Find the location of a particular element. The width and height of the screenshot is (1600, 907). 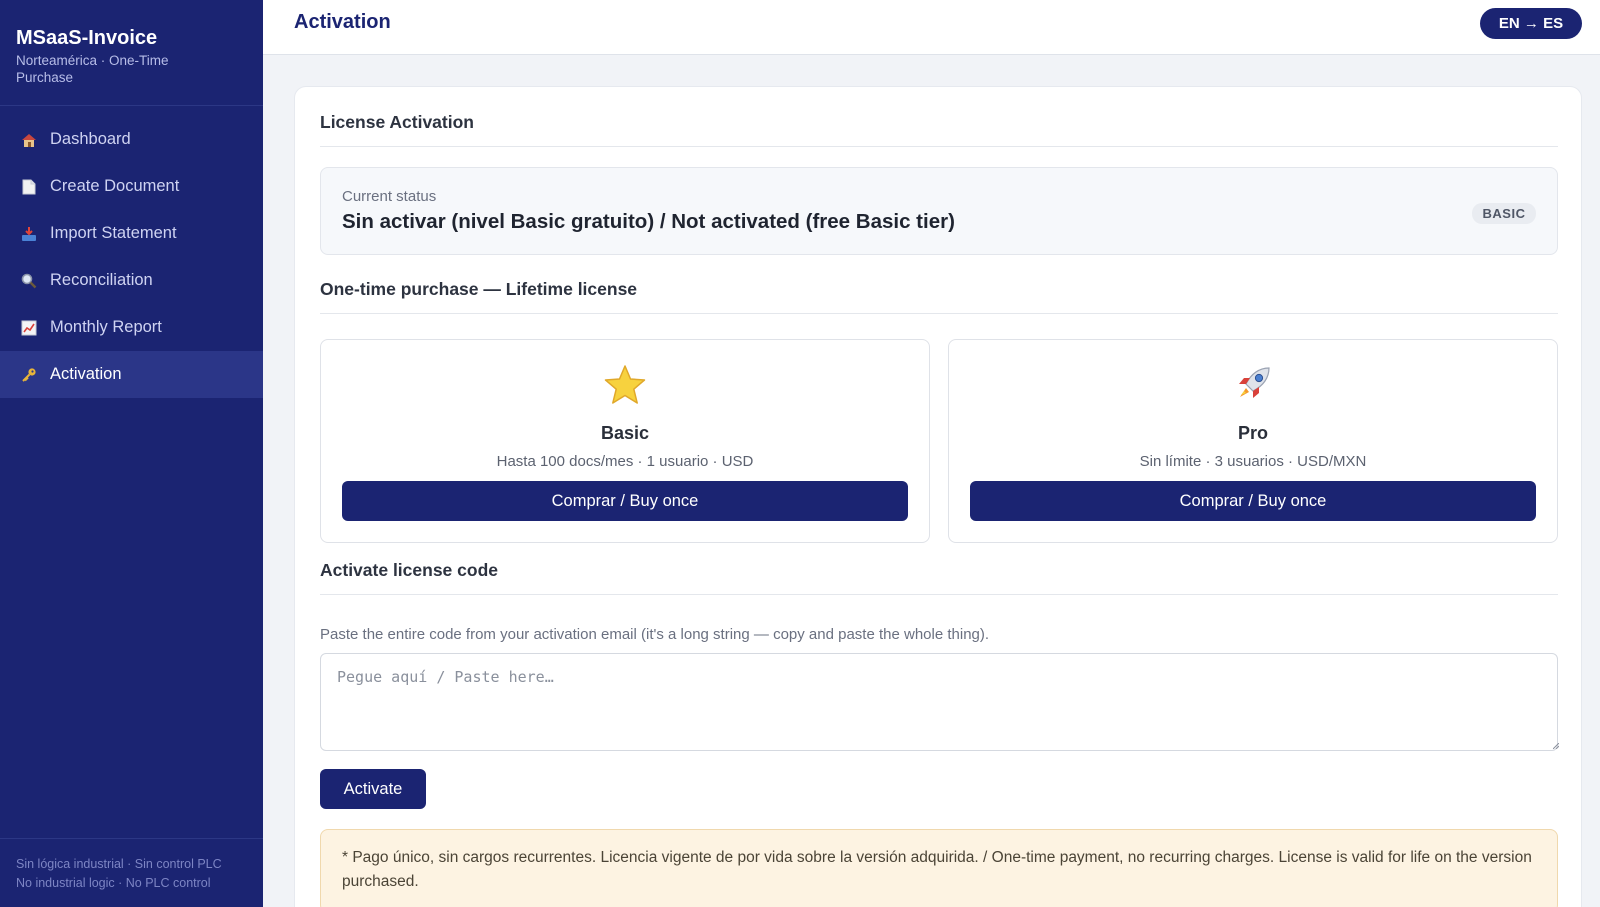

buy-pro-button: Comprar / Buy once is located at coordinates (1253, 501).